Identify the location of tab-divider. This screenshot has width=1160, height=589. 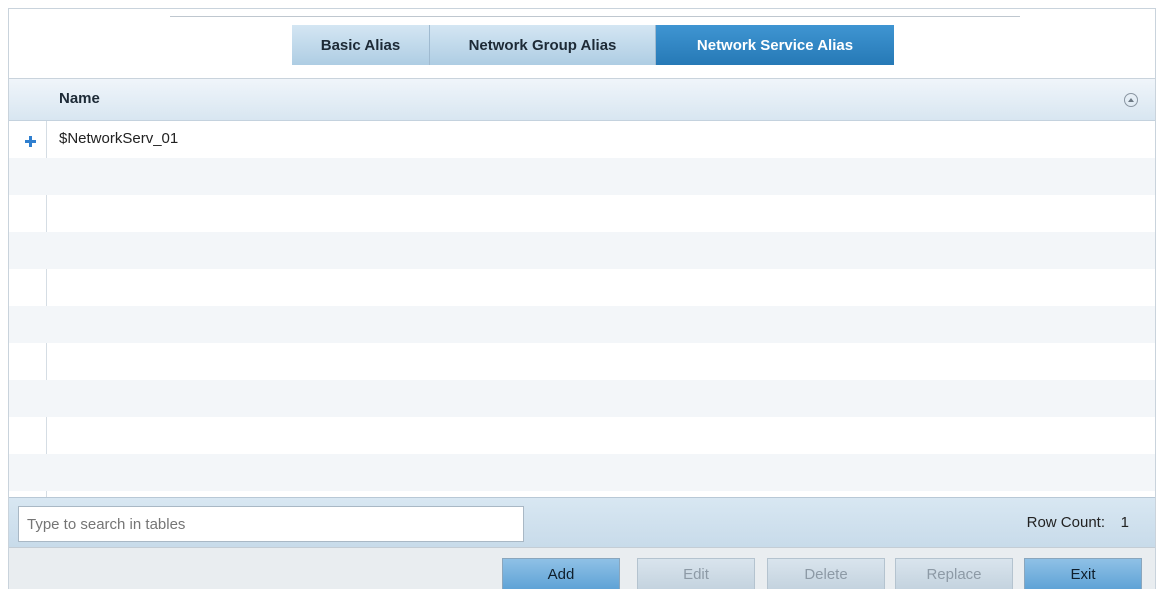
(595, 16).